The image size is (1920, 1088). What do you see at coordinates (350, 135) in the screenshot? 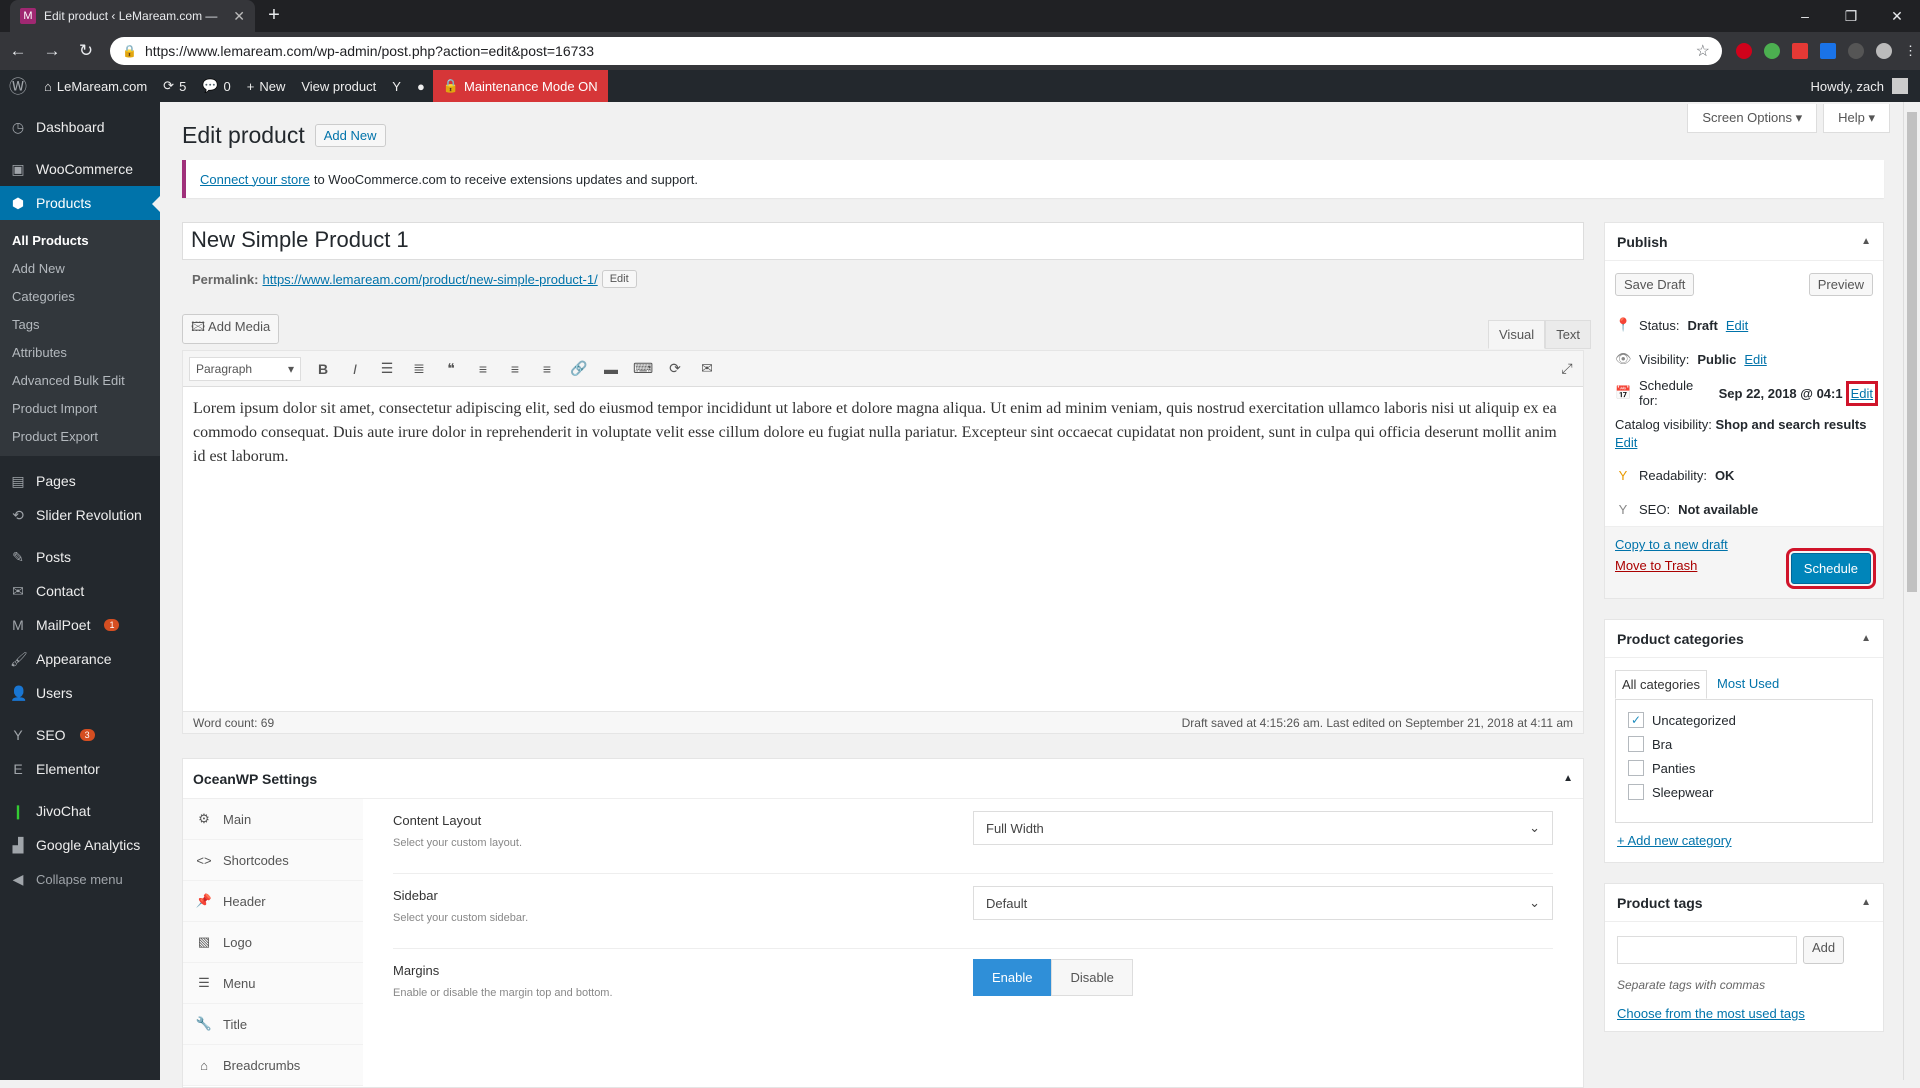
I see `add-new-button: Add New` at bounding box center [350, 135].